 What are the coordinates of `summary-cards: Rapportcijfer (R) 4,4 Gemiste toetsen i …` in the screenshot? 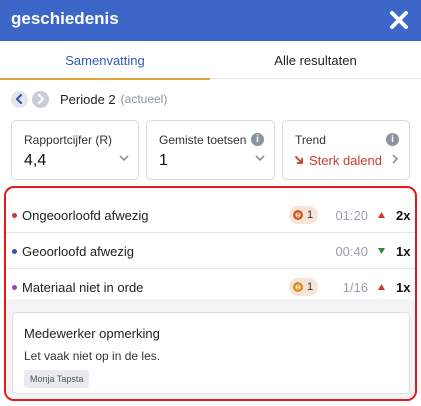 It's located at (210, 150).